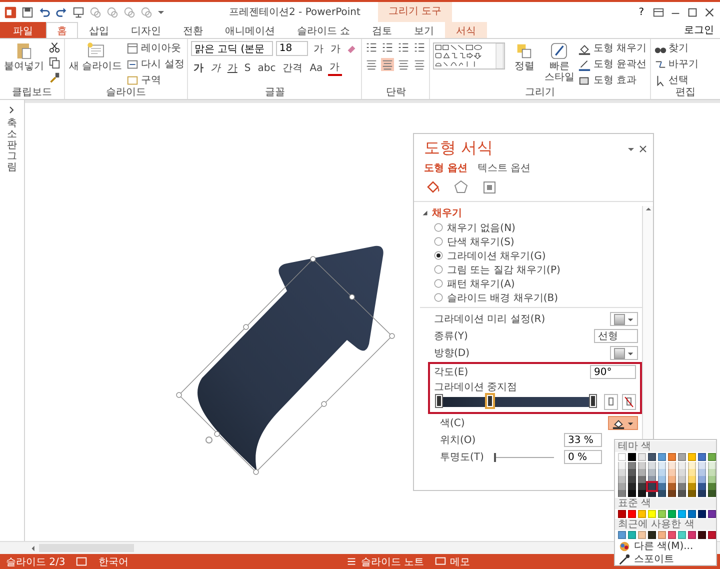  Describe the element at coordinates (12, 110) in the screenshot. I see `expand-icon` at that location.